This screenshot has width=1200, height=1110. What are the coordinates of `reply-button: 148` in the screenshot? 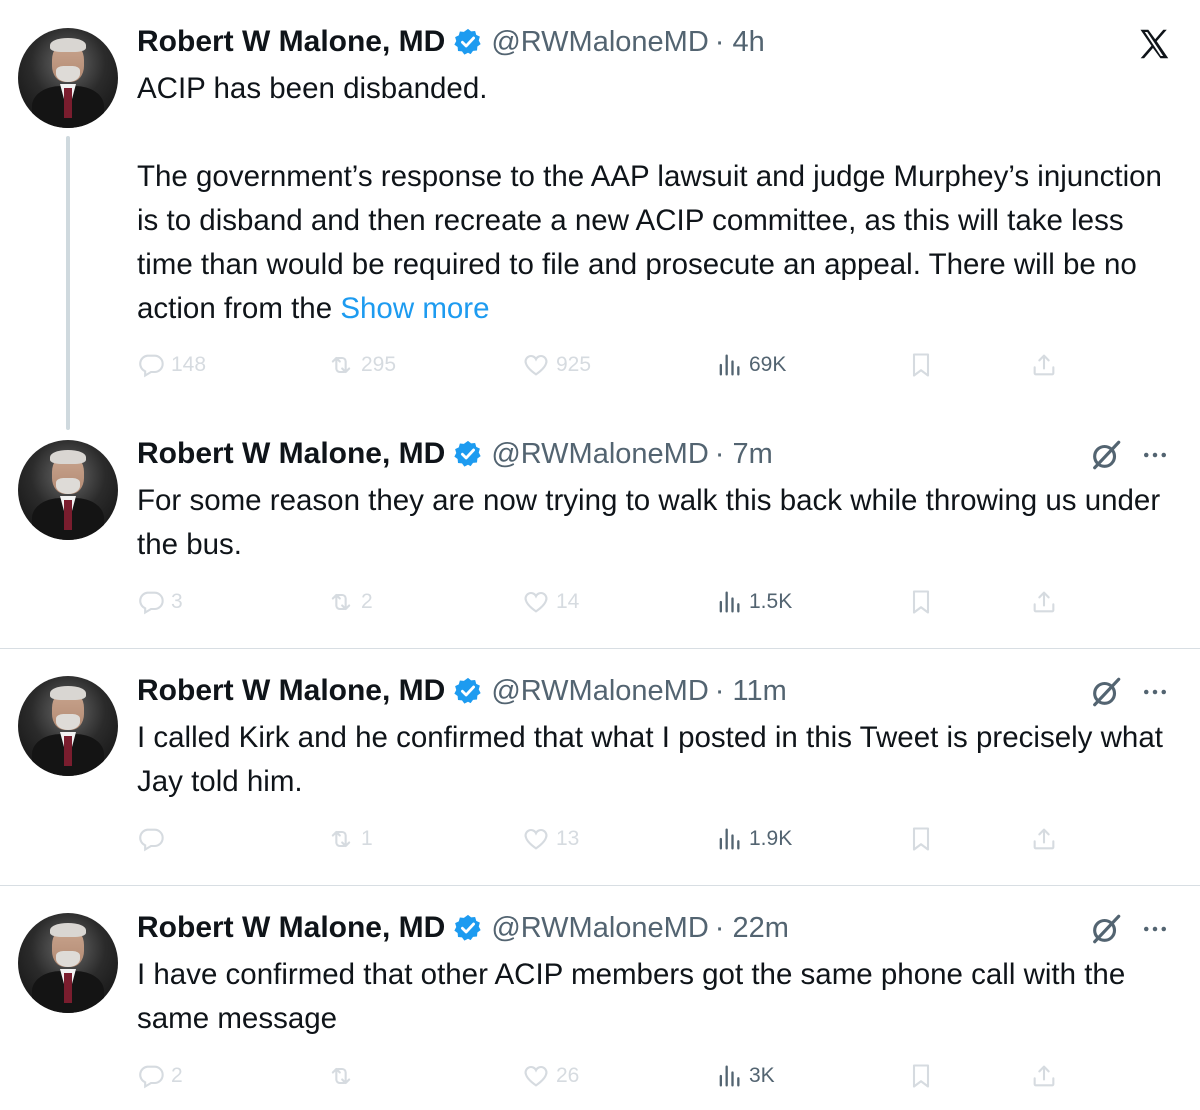 It's located at (171, 365).